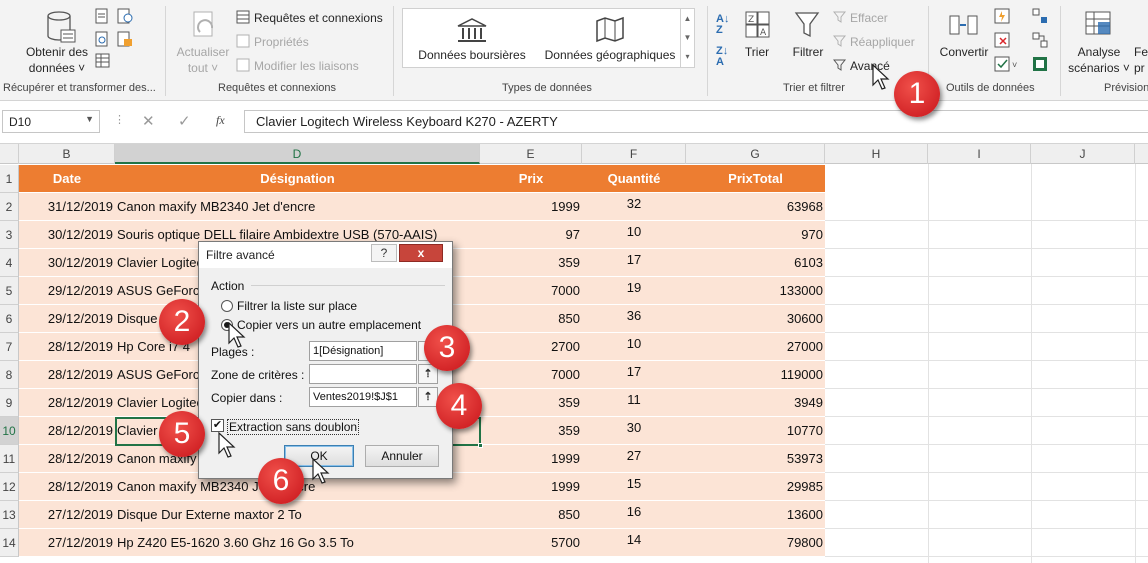 This screenshot has width=1148, height=563. Describe the element at coordinates (755, 347) in the screenshot. I see `cell-total: 27000` at that location.